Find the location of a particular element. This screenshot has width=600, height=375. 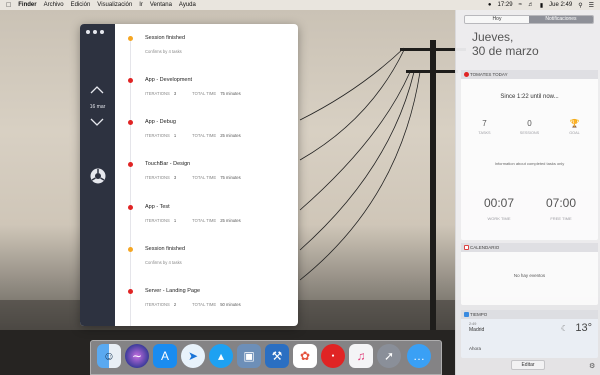

no-events-label: No hay eventos is located at coordinates (529, 275).